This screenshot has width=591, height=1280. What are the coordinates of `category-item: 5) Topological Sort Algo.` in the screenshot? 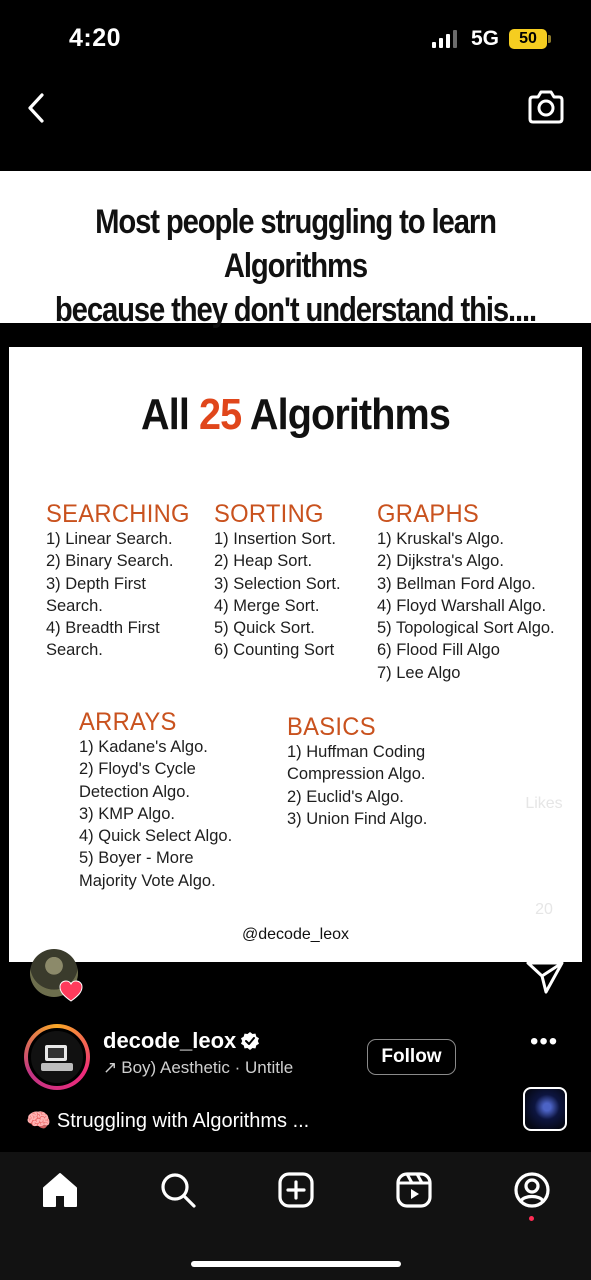 It's located at (466, 628).